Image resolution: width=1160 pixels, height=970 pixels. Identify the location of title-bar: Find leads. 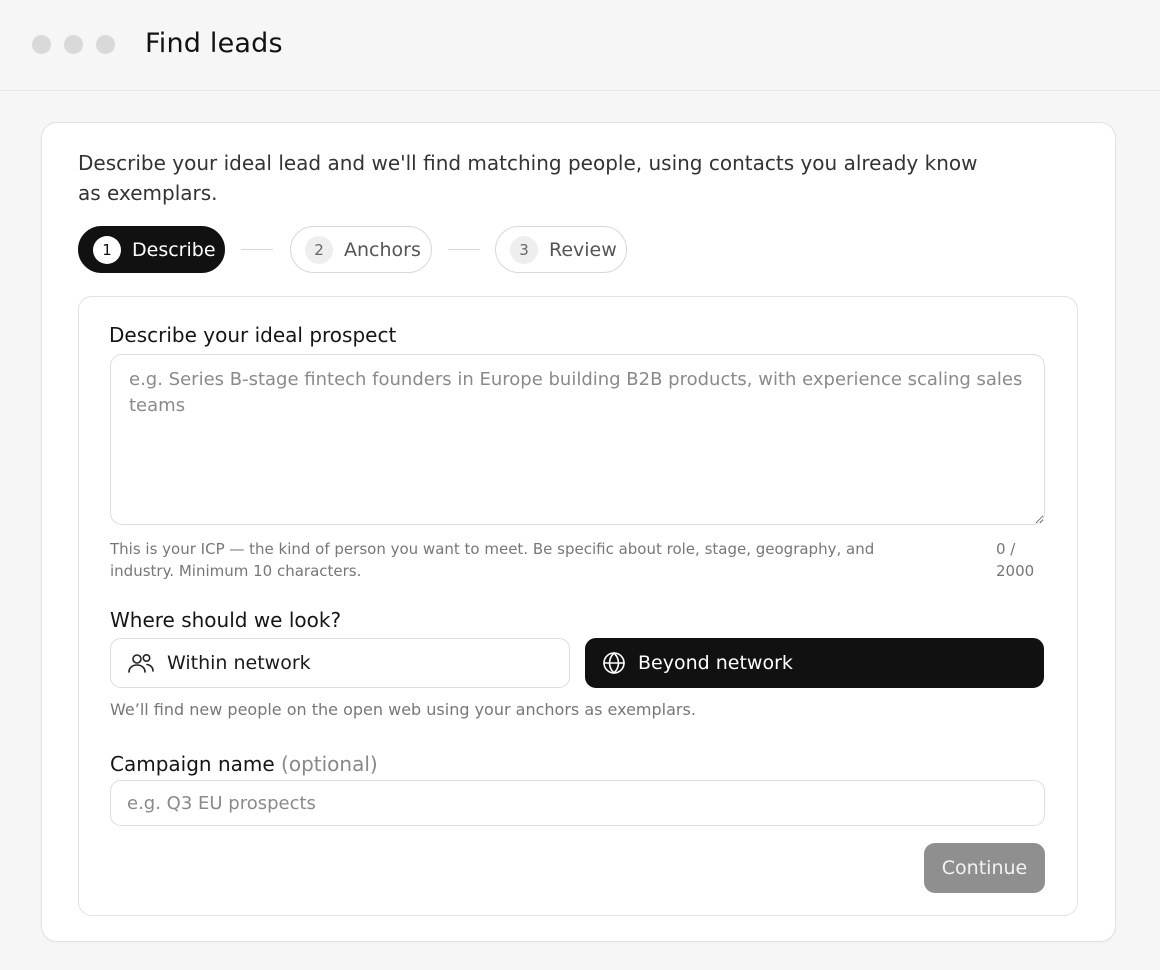
(580, 45).